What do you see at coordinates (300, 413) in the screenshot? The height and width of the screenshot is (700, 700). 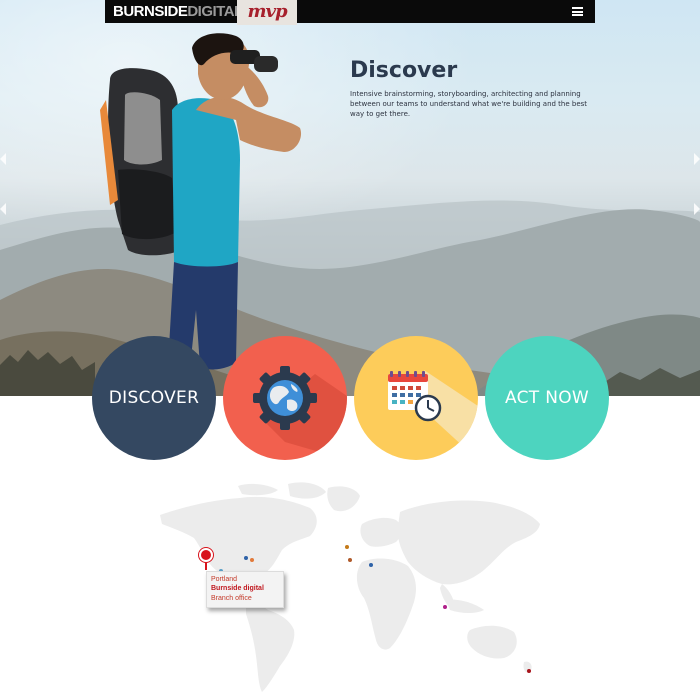 I see `globe-gear-icon` at bounding box center [300, 413].